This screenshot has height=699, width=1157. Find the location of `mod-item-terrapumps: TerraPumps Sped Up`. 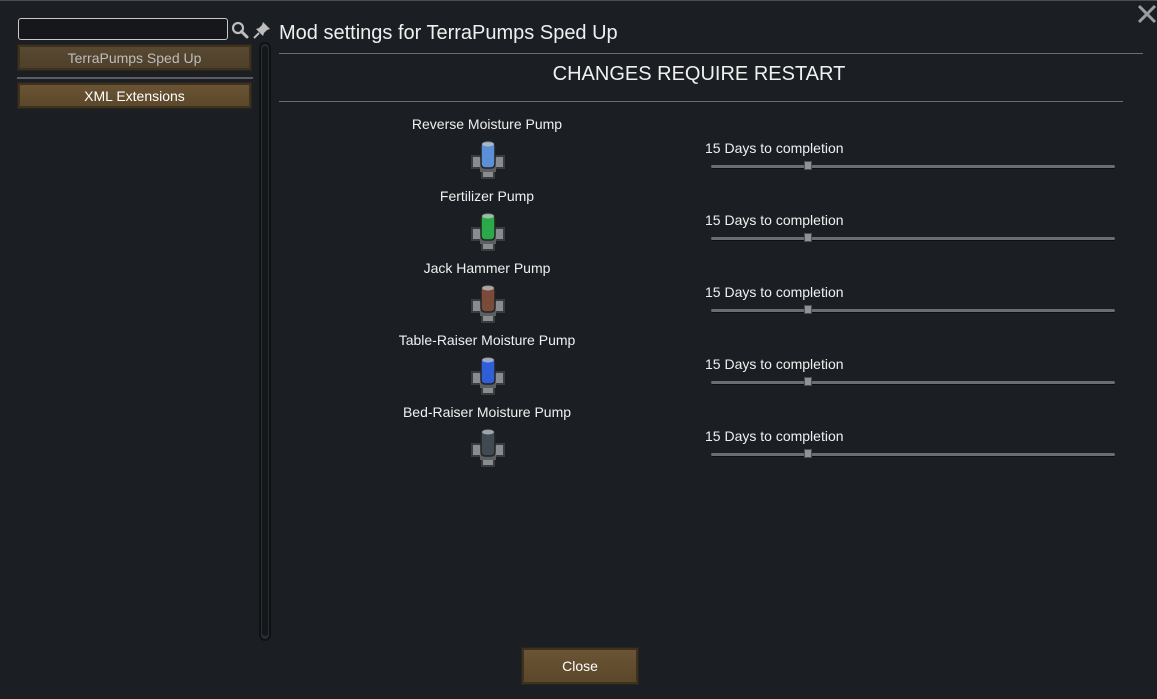

mod-item-terrapumps: TerraPumps Sped Up is located at coordinates (134, 57).